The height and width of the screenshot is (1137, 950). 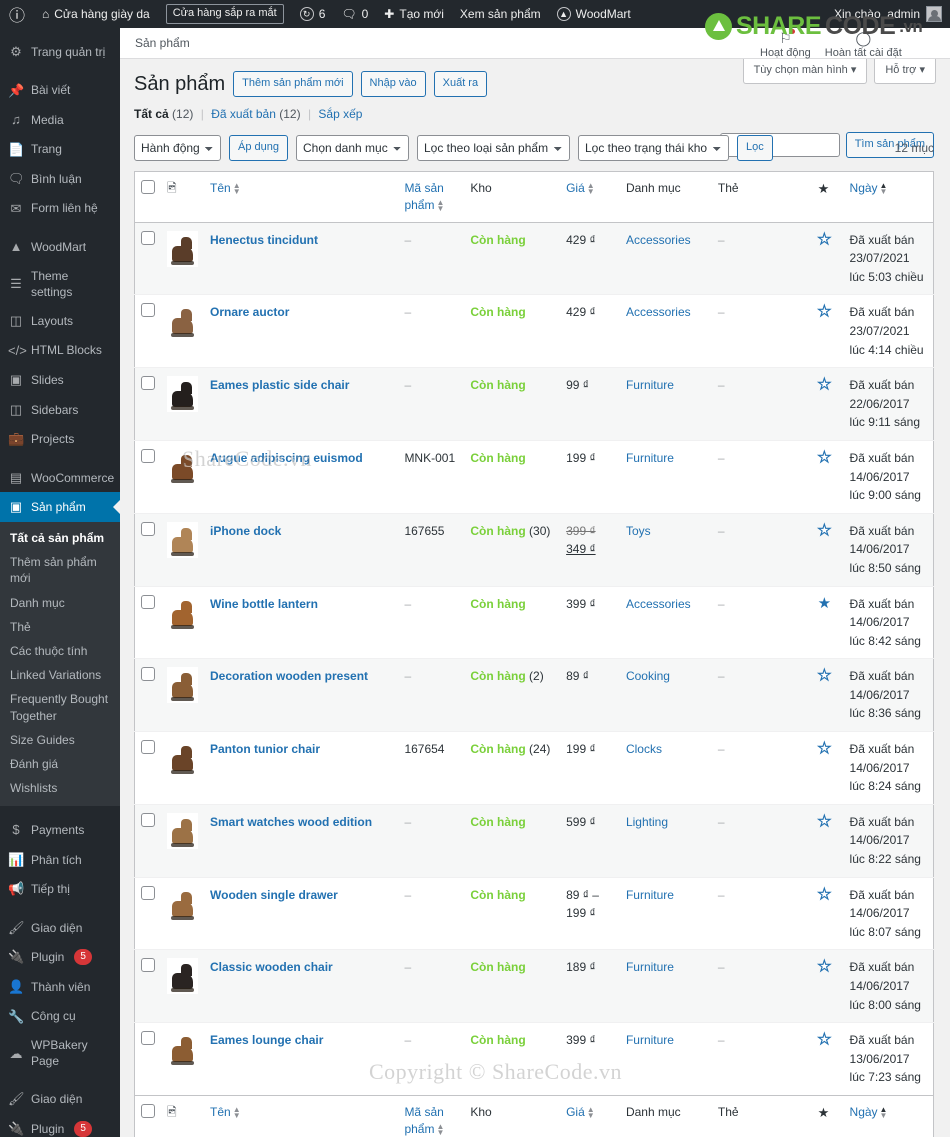 I want to click on sidebar-item-marketing: 📢 Tiếp thị, so click(x=60, y=889).